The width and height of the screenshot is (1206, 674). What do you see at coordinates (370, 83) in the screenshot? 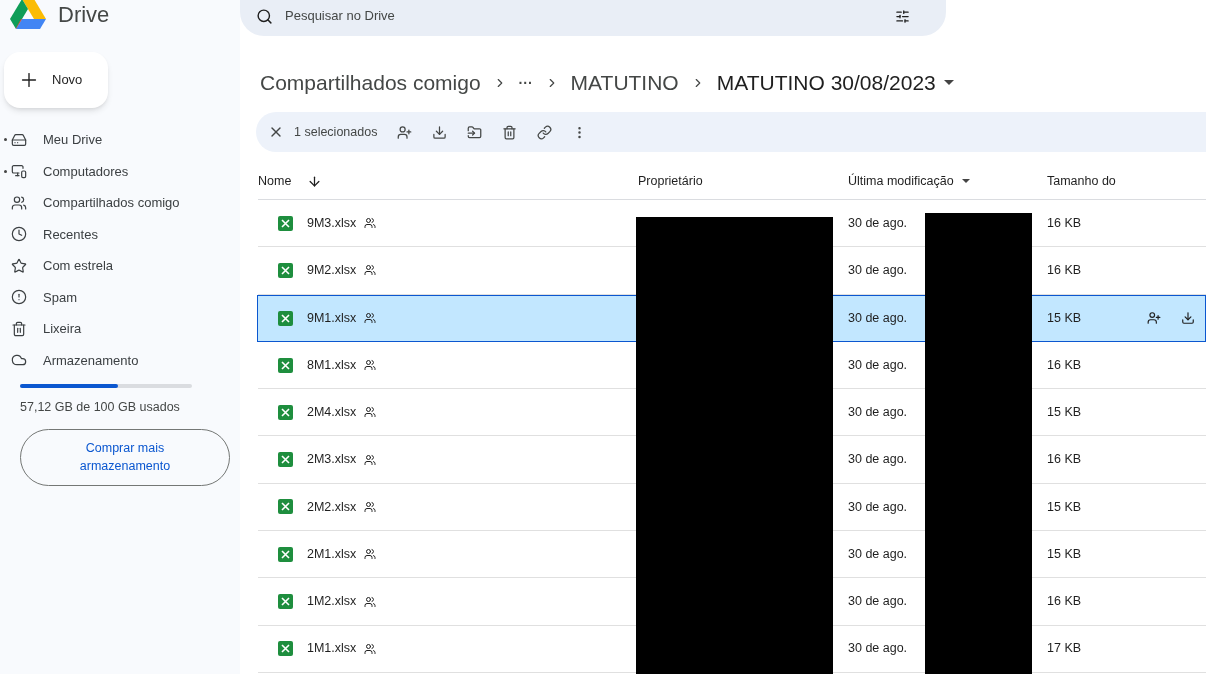
I see `breadcrumb-link: Compartilhados comigo` at bounding box center [370, 83].